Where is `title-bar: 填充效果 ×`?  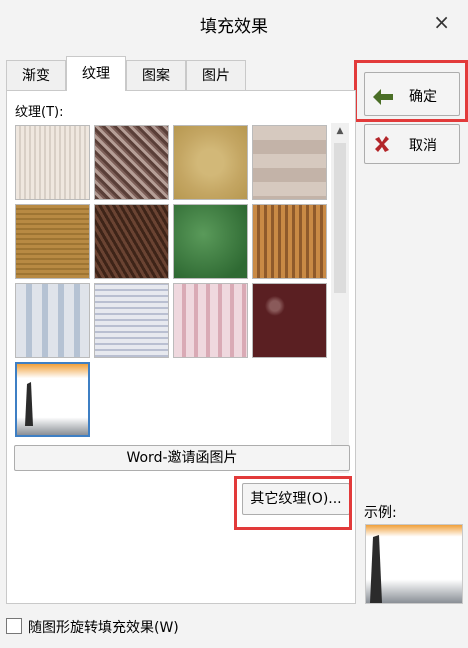
title-bar: 填充效果 × is located at coordinates (234, 24).